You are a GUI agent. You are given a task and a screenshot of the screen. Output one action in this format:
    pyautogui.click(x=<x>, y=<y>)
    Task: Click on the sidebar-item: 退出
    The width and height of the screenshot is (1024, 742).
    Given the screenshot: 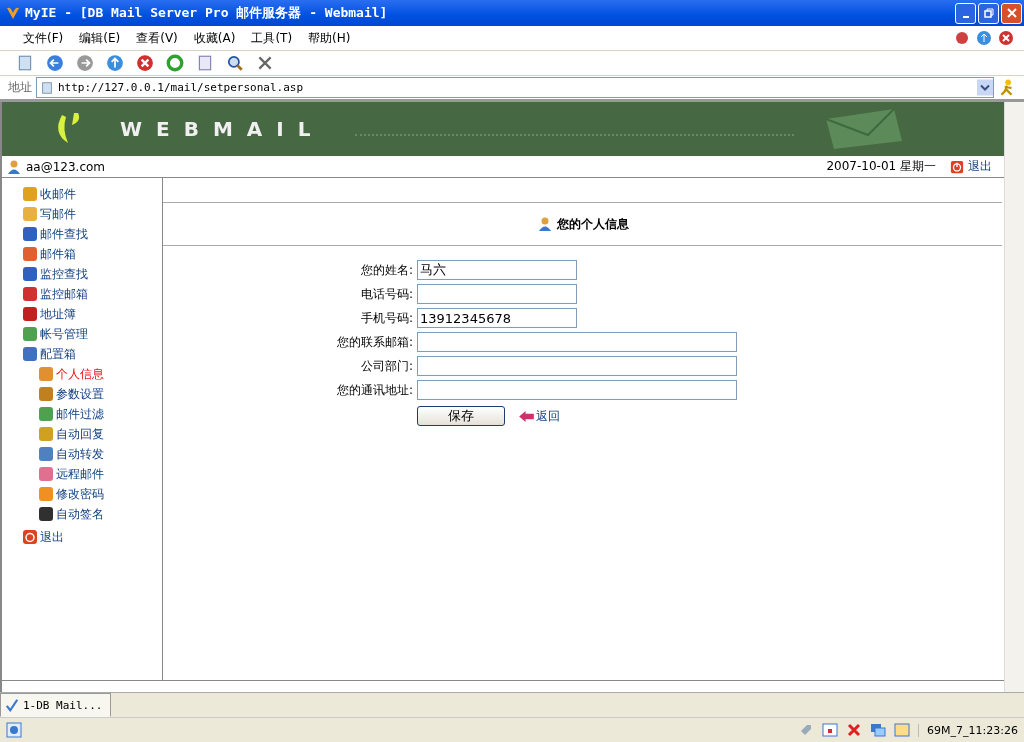 What is the action you would take?
    pyautogui.click(x=52, y=537)
    